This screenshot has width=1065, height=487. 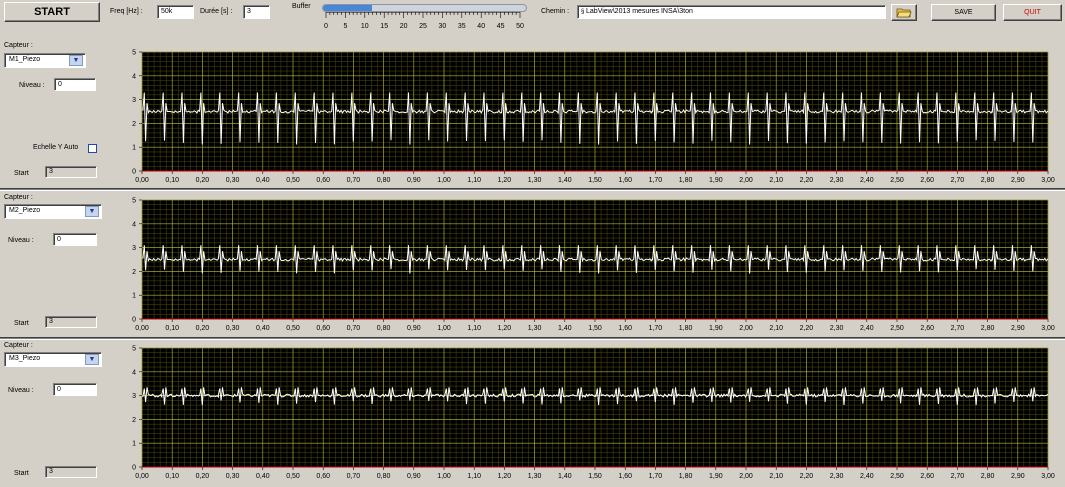 What do you see at coordinates (56, 147) in the screenshot?
I see `echelle-y-auto-label: Echelle Y Auto` at bounding box center [56, 147].